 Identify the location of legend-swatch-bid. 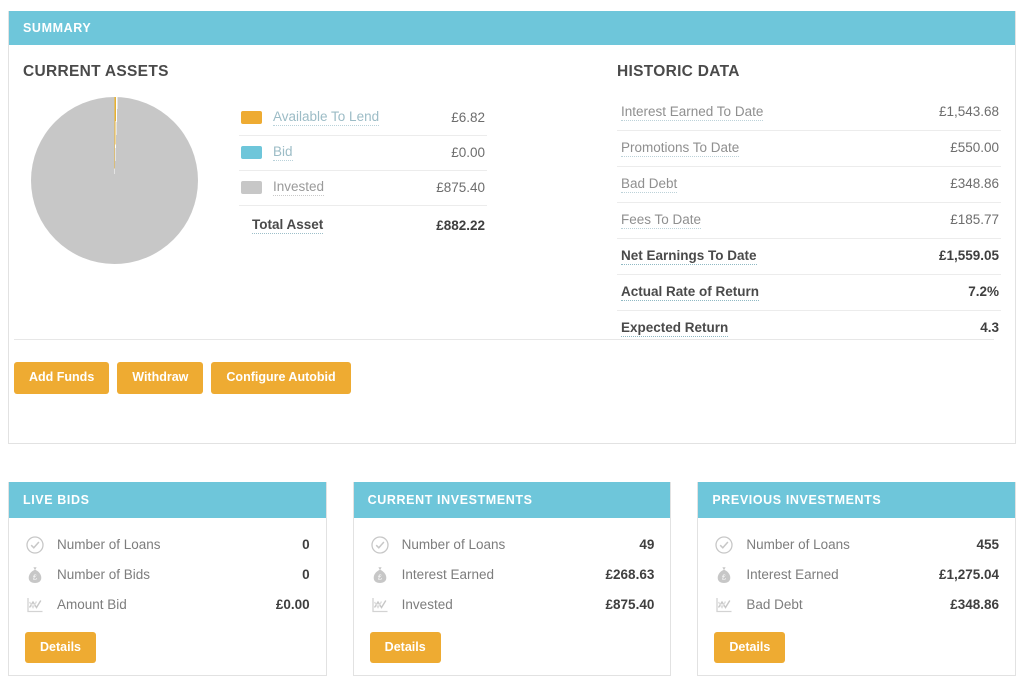
(251, 152).